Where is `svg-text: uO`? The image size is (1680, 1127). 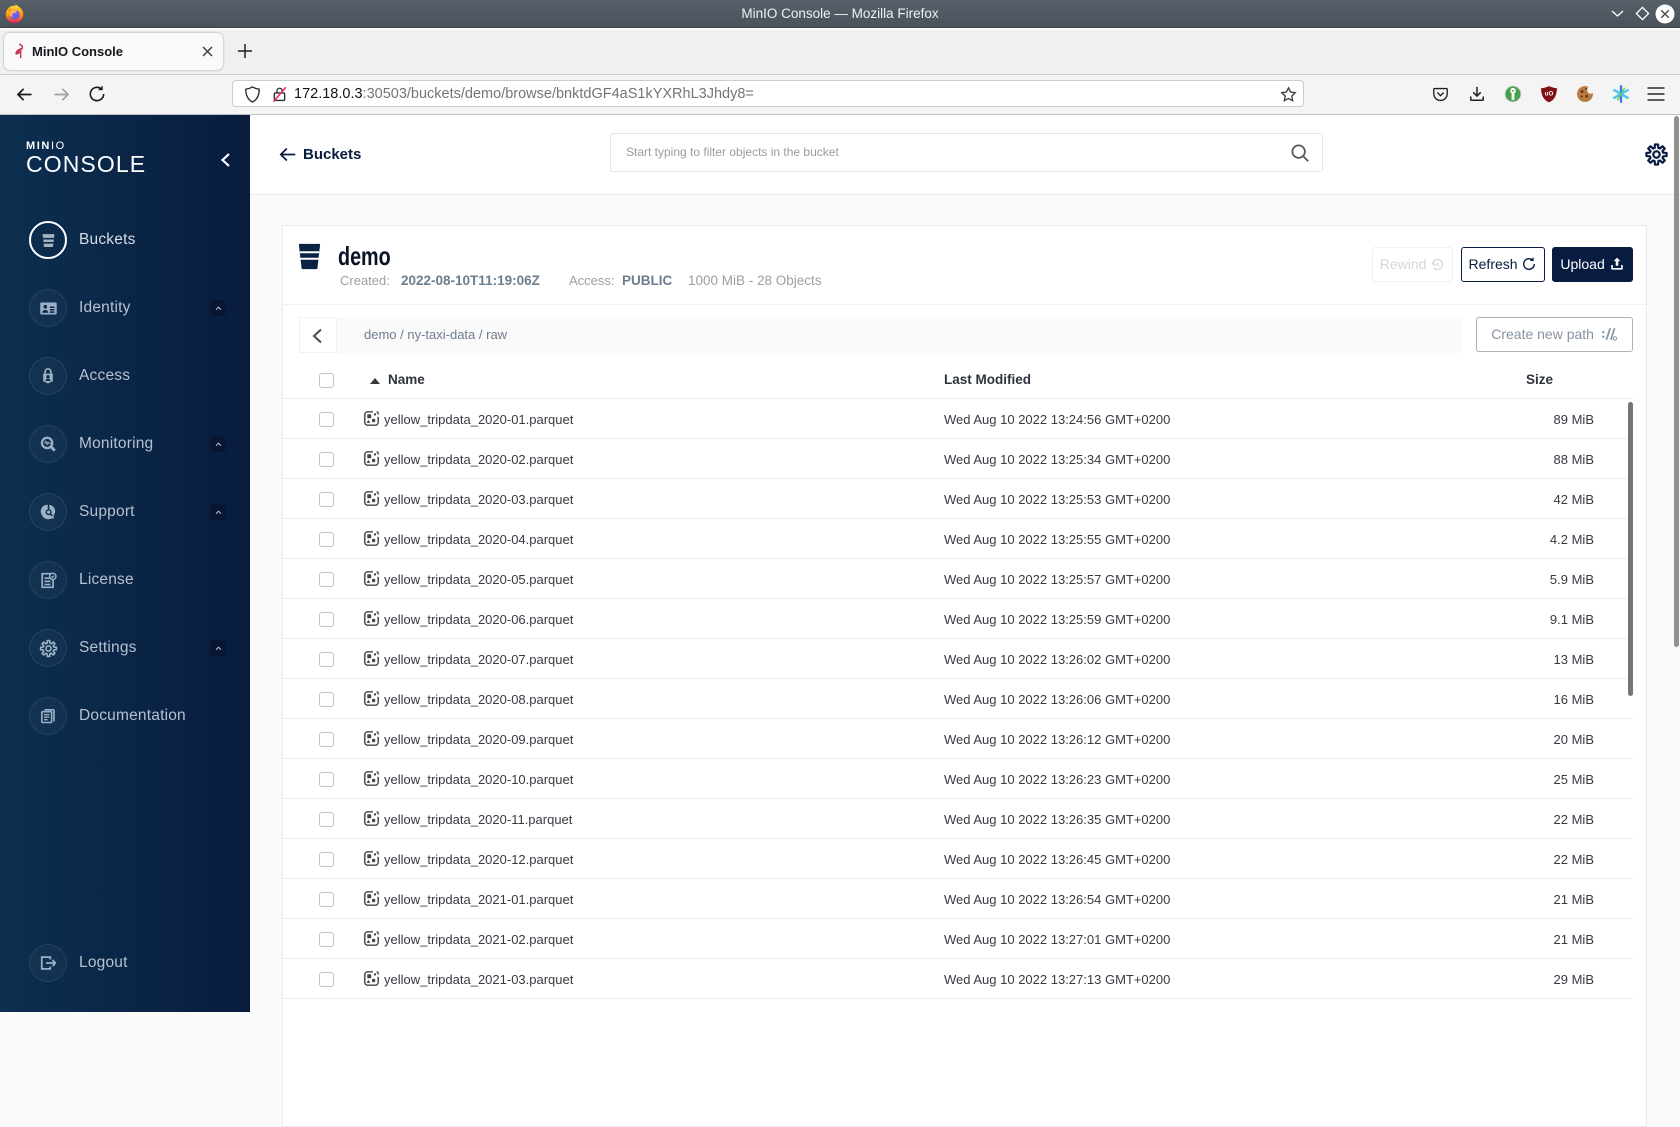
svg-text: uO is located at coordinates (1549, 93).